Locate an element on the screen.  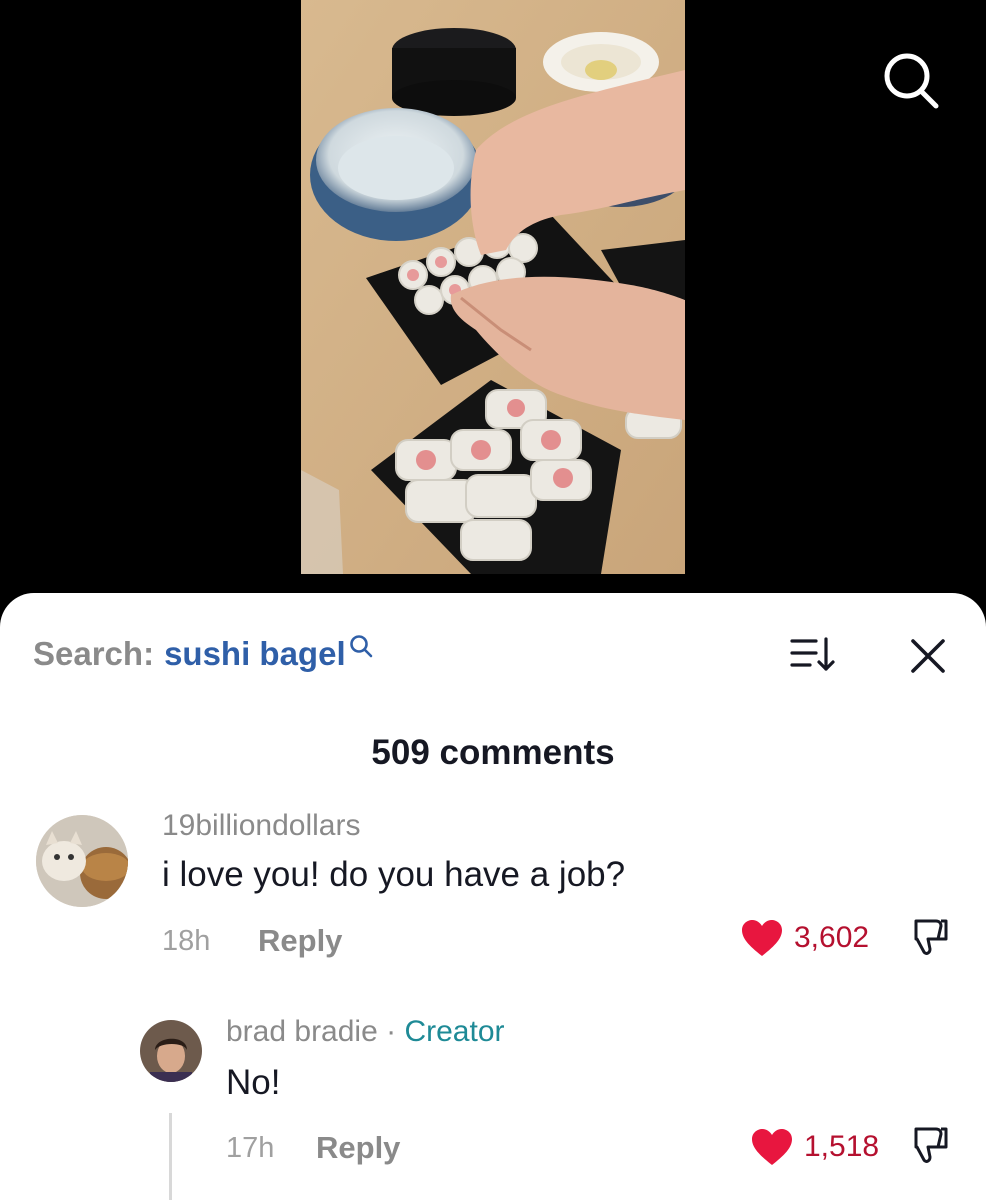
thread-line is located at coordinates (170, 1156).